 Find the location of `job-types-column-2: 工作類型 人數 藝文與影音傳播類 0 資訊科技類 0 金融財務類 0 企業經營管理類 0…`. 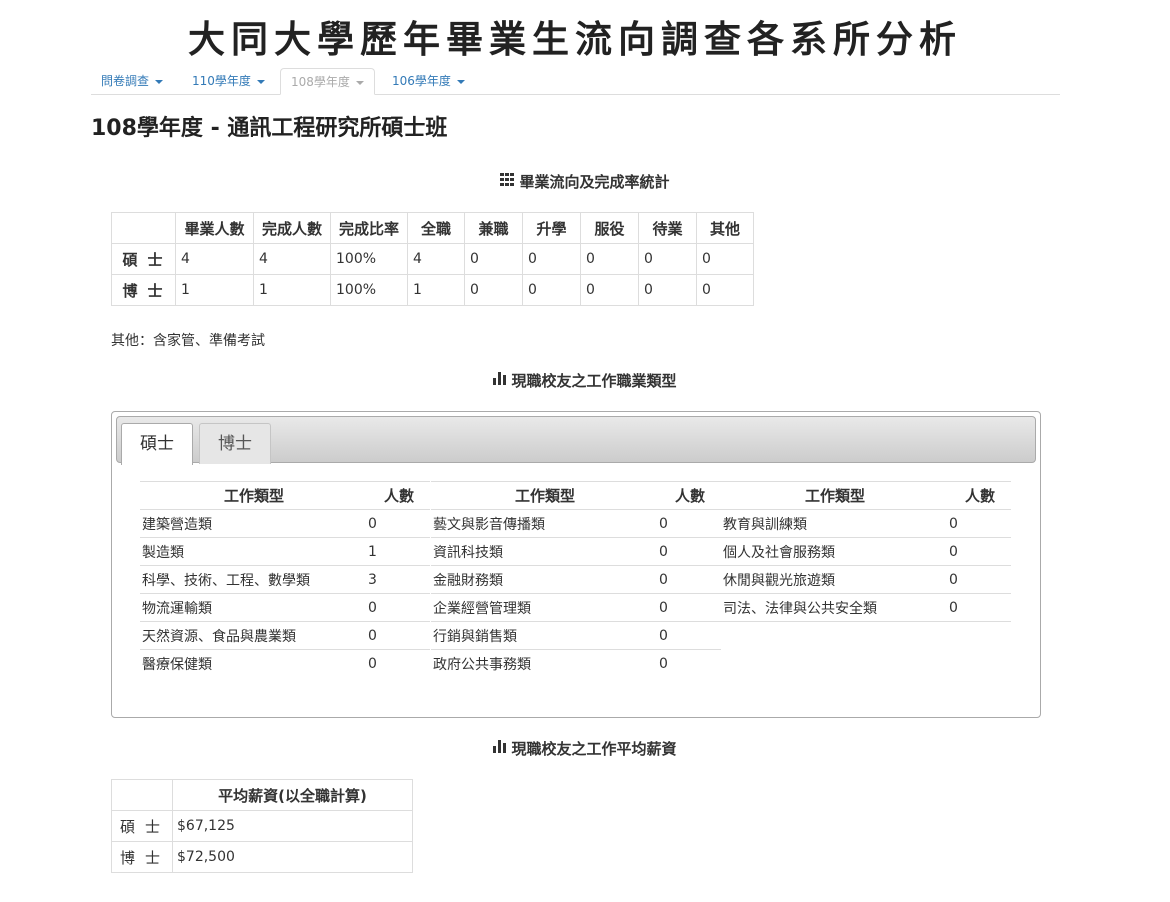

job-types-column-2: 工作類型 人數 藝文與影音傳播類 0 資訊科技類 0 金融財務類 0 企業經營管理類 0… is located at coordinates (576, 579).